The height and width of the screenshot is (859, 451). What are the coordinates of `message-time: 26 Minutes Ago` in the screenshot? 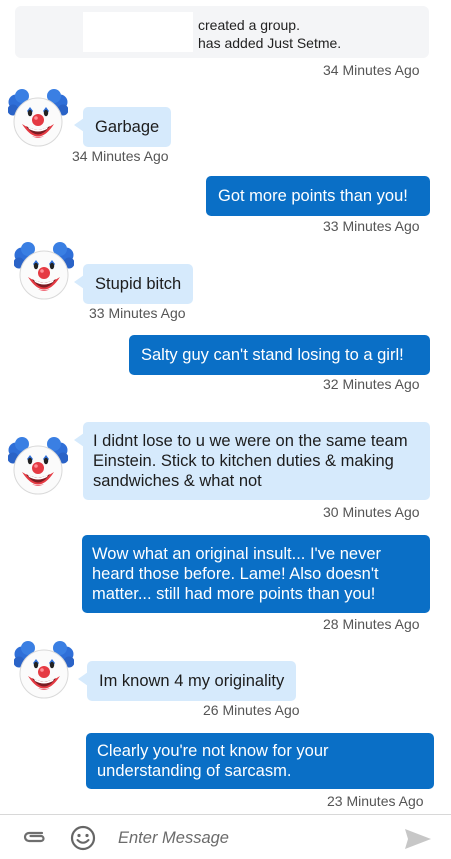 It's located at (251, 710).